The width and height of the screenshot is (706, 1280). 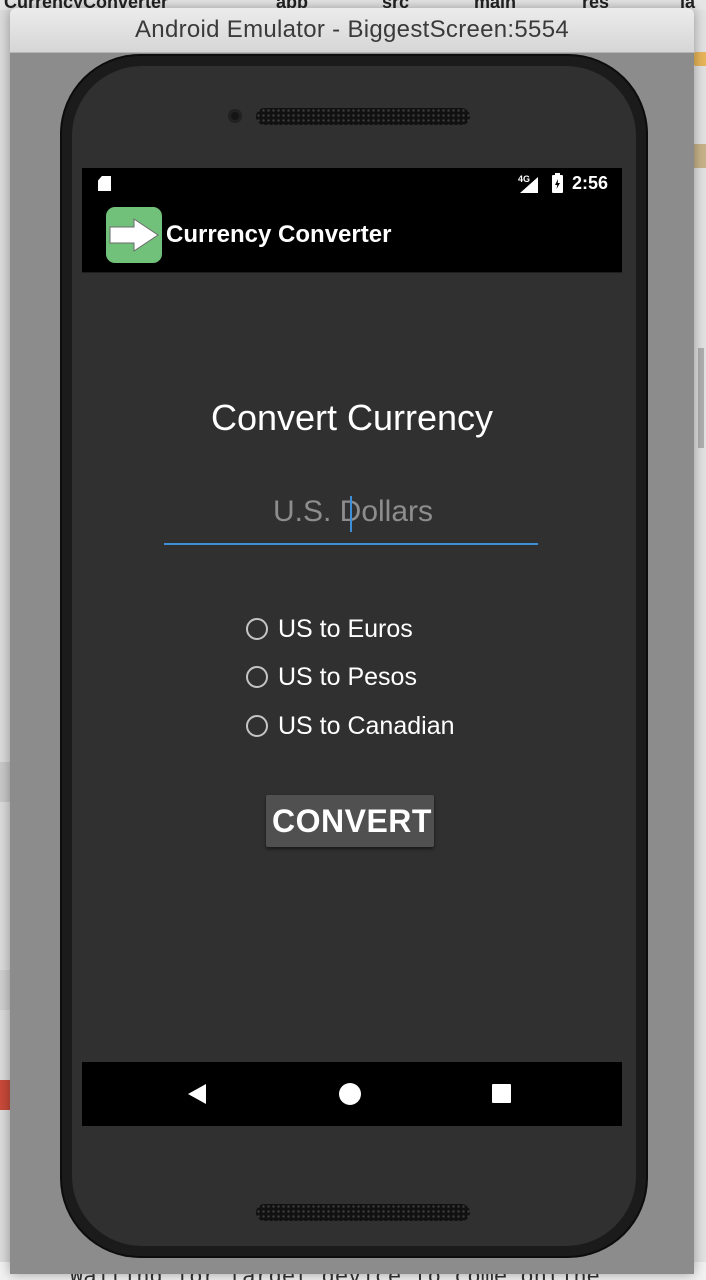 I want to click on top-speaker-grille, so click(x=363, y=116).